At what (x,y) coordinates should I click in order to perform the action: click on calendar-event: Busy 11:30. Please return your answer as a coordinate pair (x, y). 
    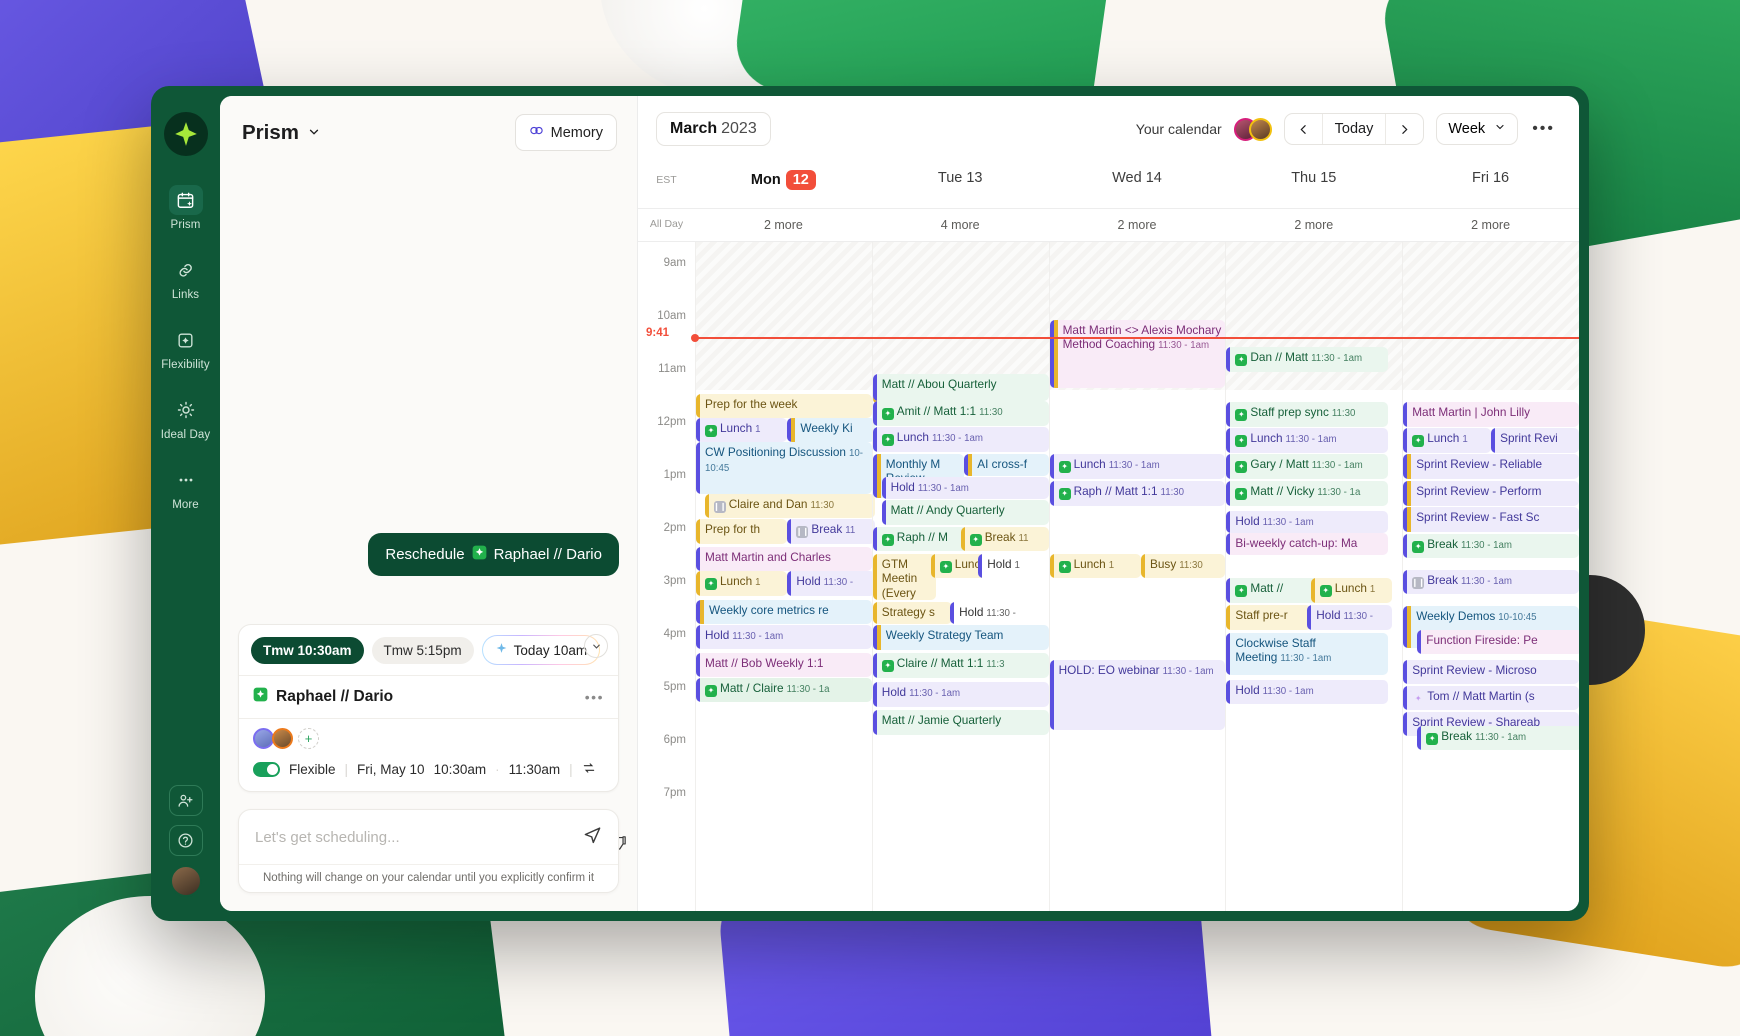
    Looking at the image, I should click on (1183, 566).